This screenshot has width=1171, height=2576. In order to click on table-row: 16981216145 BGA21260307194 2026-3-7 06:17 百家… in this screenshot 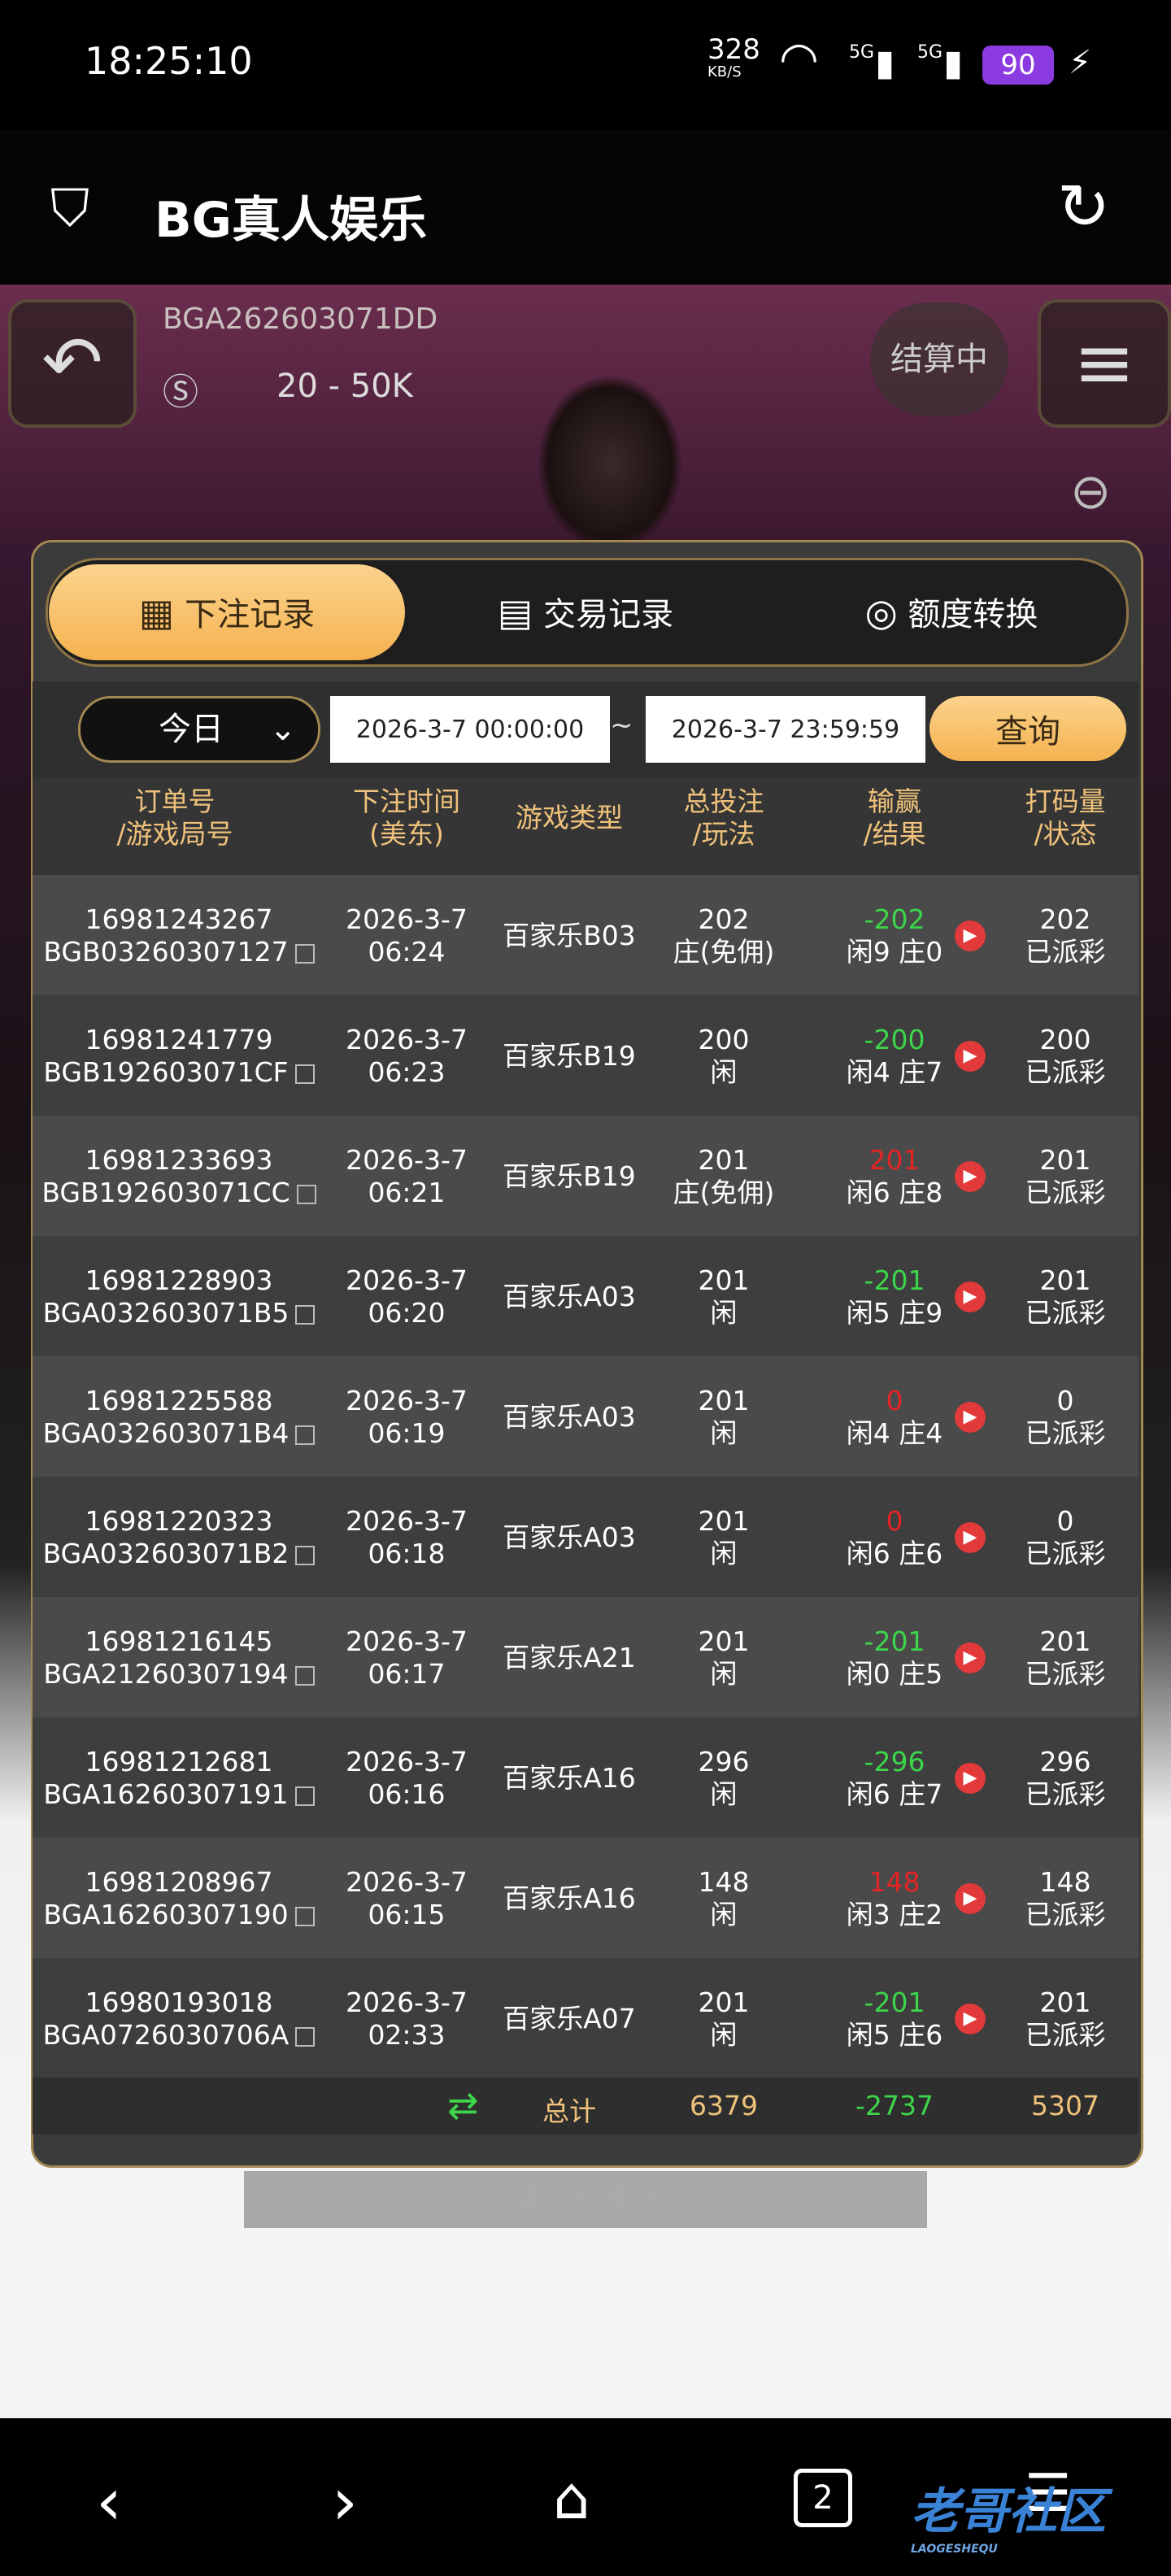, I will do `click(585, 1658)`.